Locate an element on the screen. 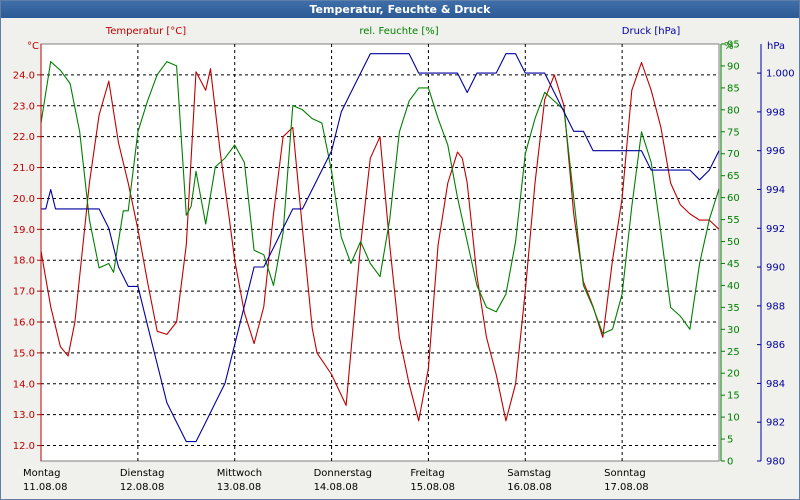 Image resolution: width=800 pixels, height=500 pixels. hum-tick-label: 65 is located at coordinates (733, 176).